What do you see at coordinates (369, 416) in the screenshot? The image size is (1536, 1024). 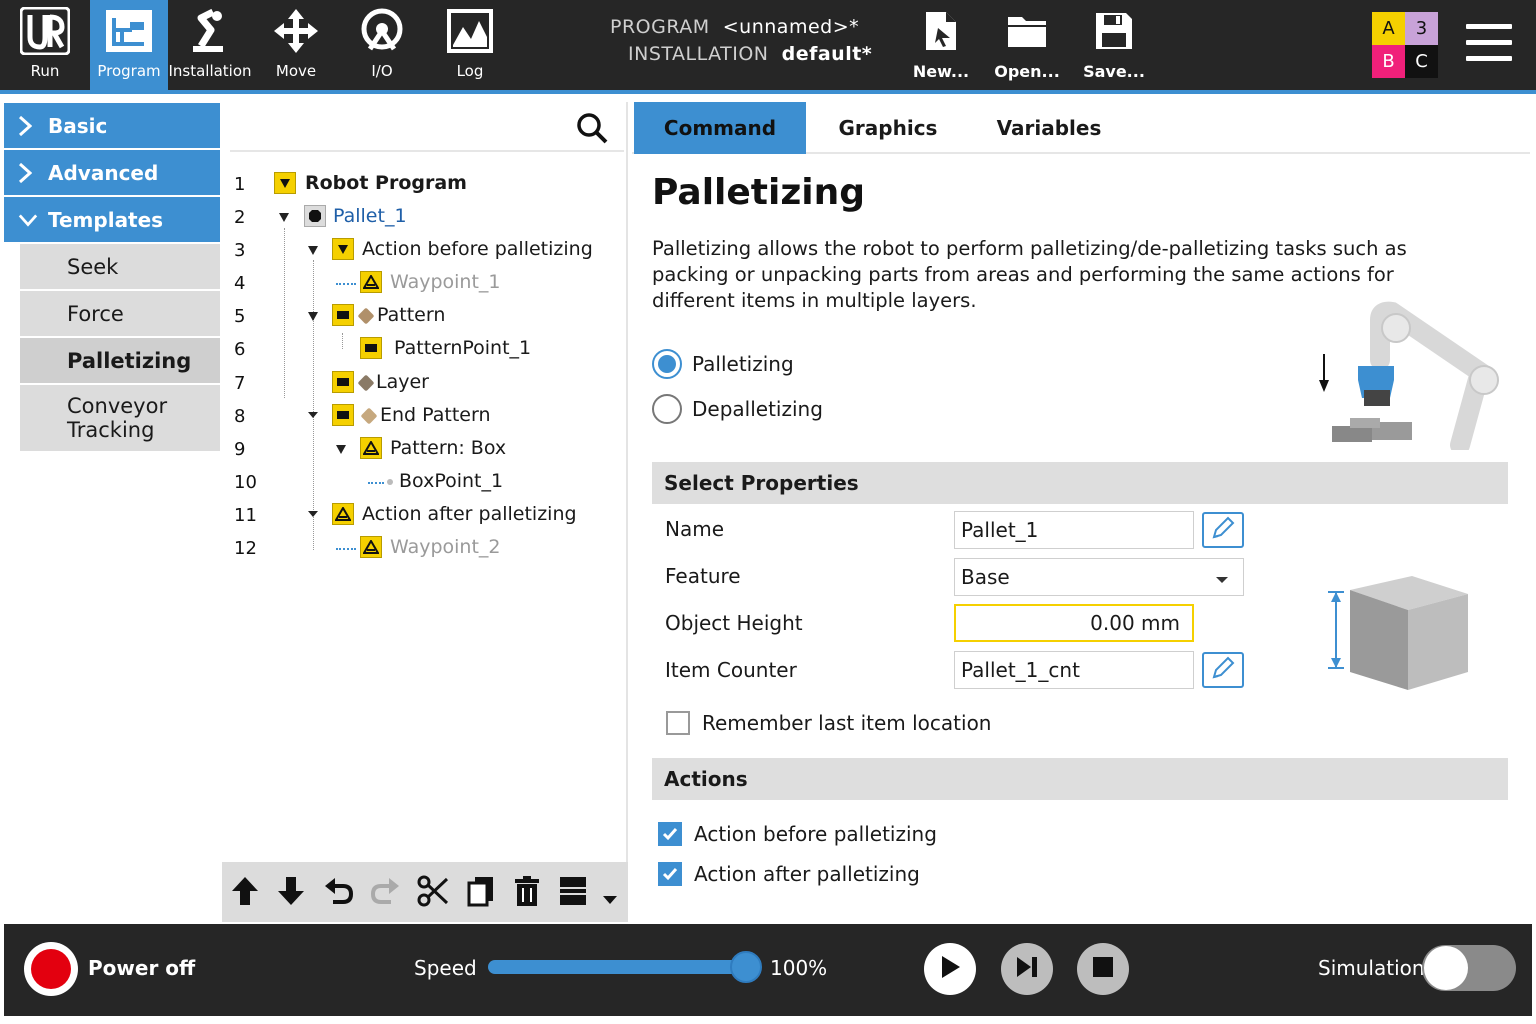 I see `end-pattern-diamond-icon` at bounding box center [369, 416].